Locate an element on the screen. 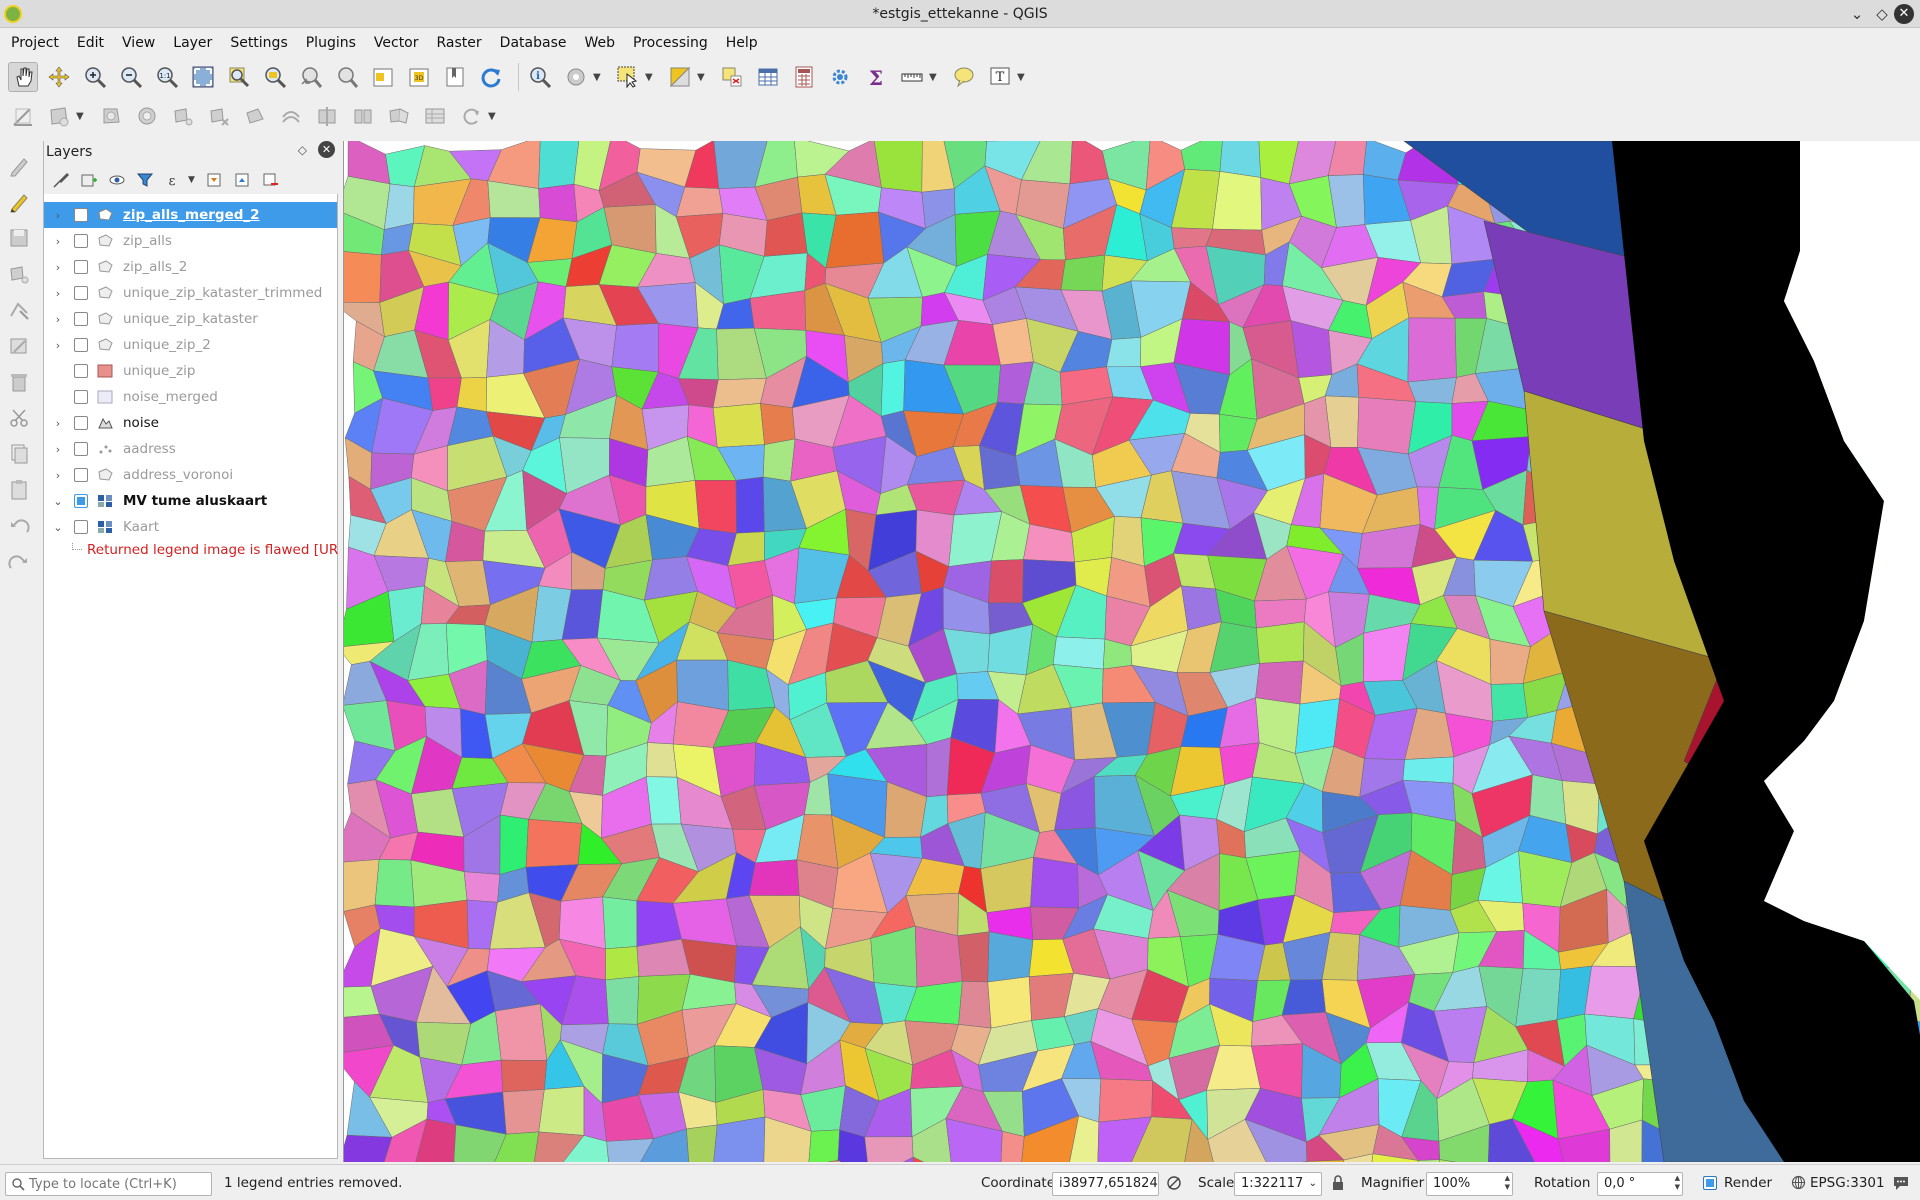  menu-vector: Vector is located at coordinates (396, 43).